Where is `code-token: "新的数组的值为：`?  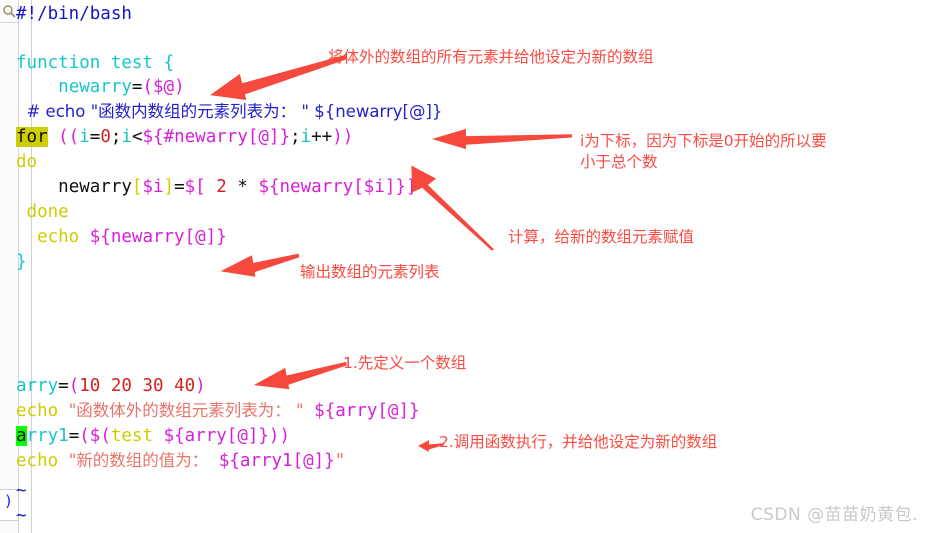 code-token: "新的数组的值为： is located at coordinates (138, 460).